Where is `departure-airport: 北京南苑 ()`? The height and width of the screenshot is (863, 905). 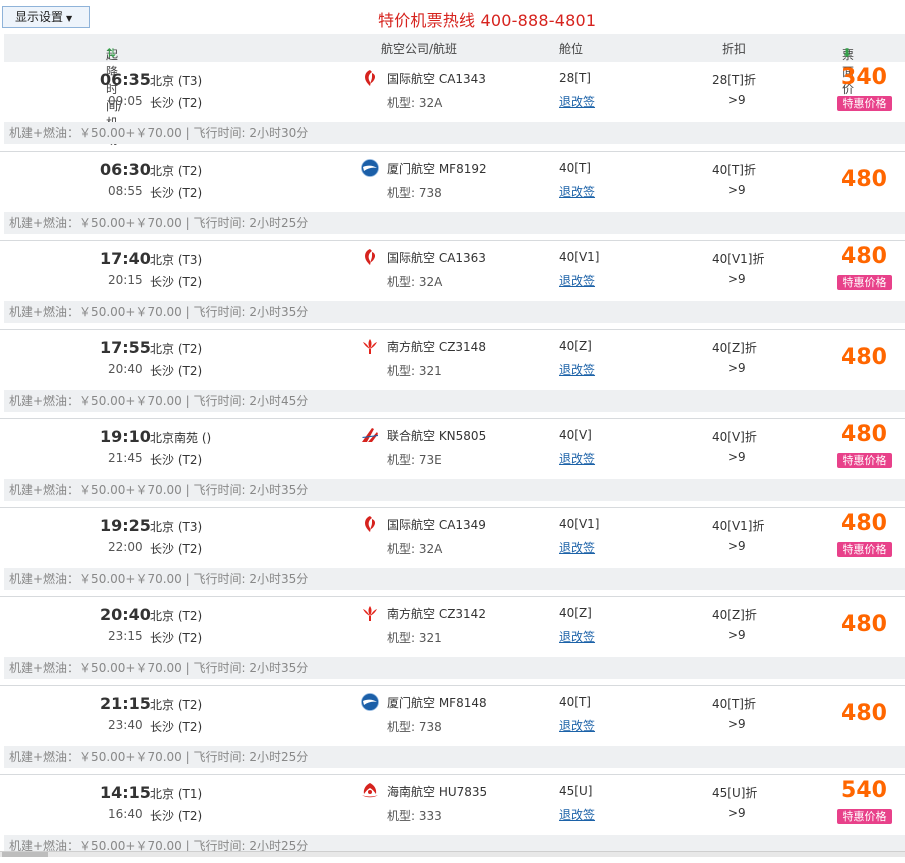 departure-airport: 北京南苑 () is located at coordinates (181, 438).